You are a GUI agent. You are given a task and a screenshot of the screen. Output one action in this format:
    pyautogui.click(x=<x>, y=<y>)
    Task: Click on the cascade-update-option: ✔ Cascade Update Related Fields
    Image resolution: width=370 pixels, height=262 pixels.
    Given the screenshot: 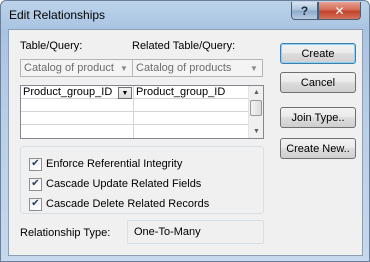 What is the action you would take?
    pyautogui.click(x=115, y=184)
    